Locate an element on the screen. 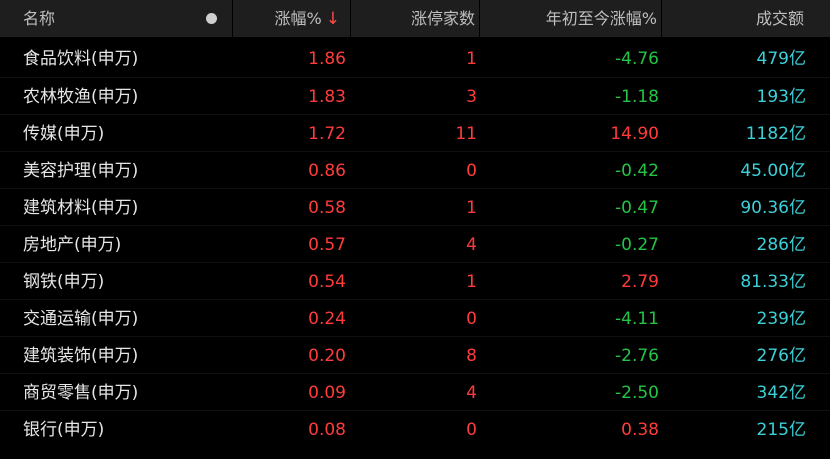 This screenshot has height=459, width=830. sort-desc-icon: ↓ is located at coordinates (332, 19).